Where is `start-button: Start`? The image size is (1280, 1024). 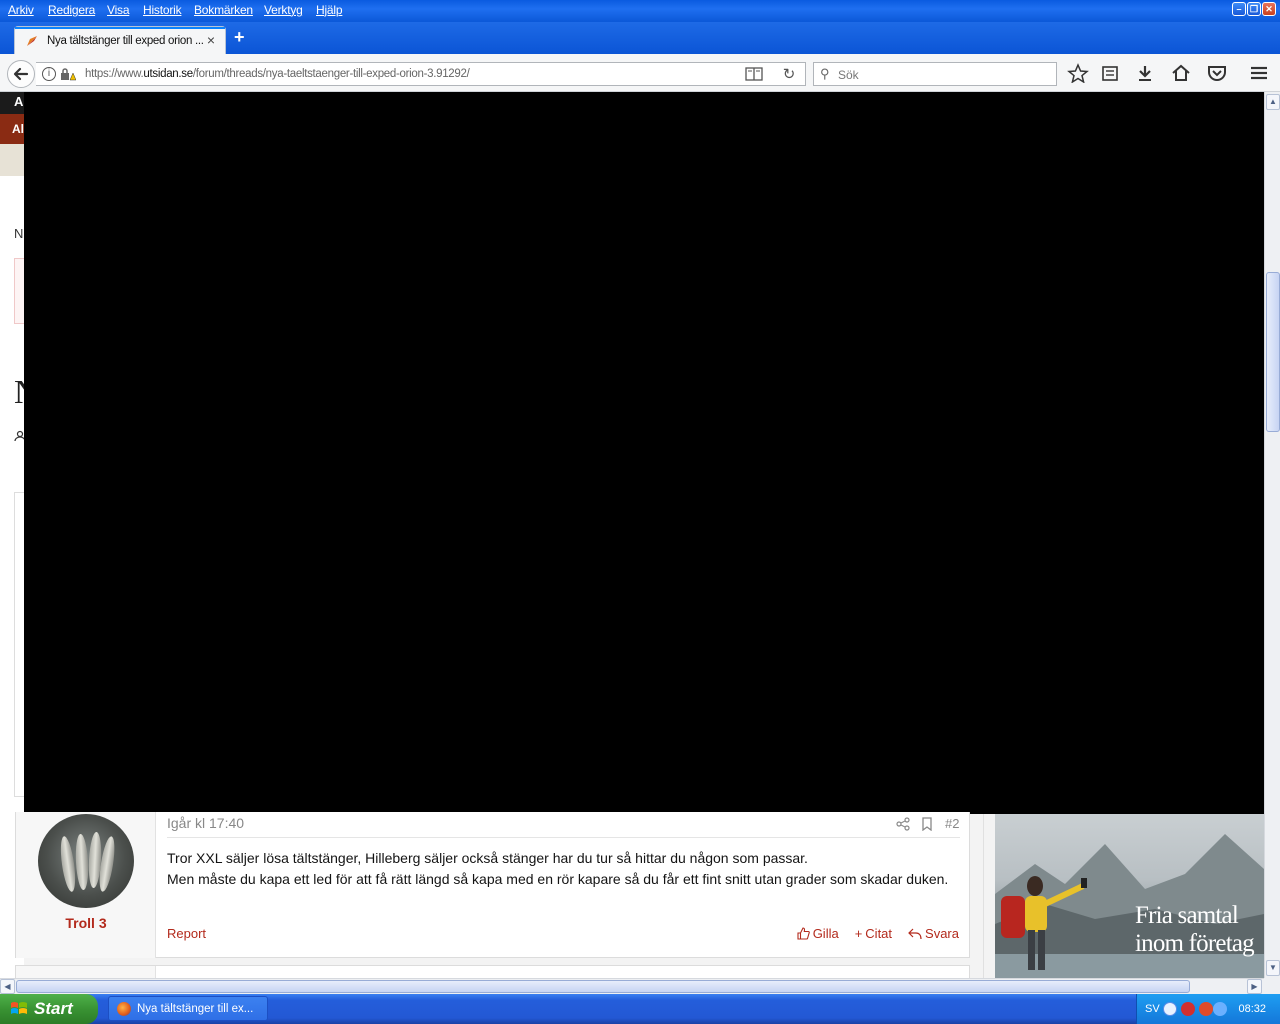 start-button: Start is located at coordinates (49, 1009).